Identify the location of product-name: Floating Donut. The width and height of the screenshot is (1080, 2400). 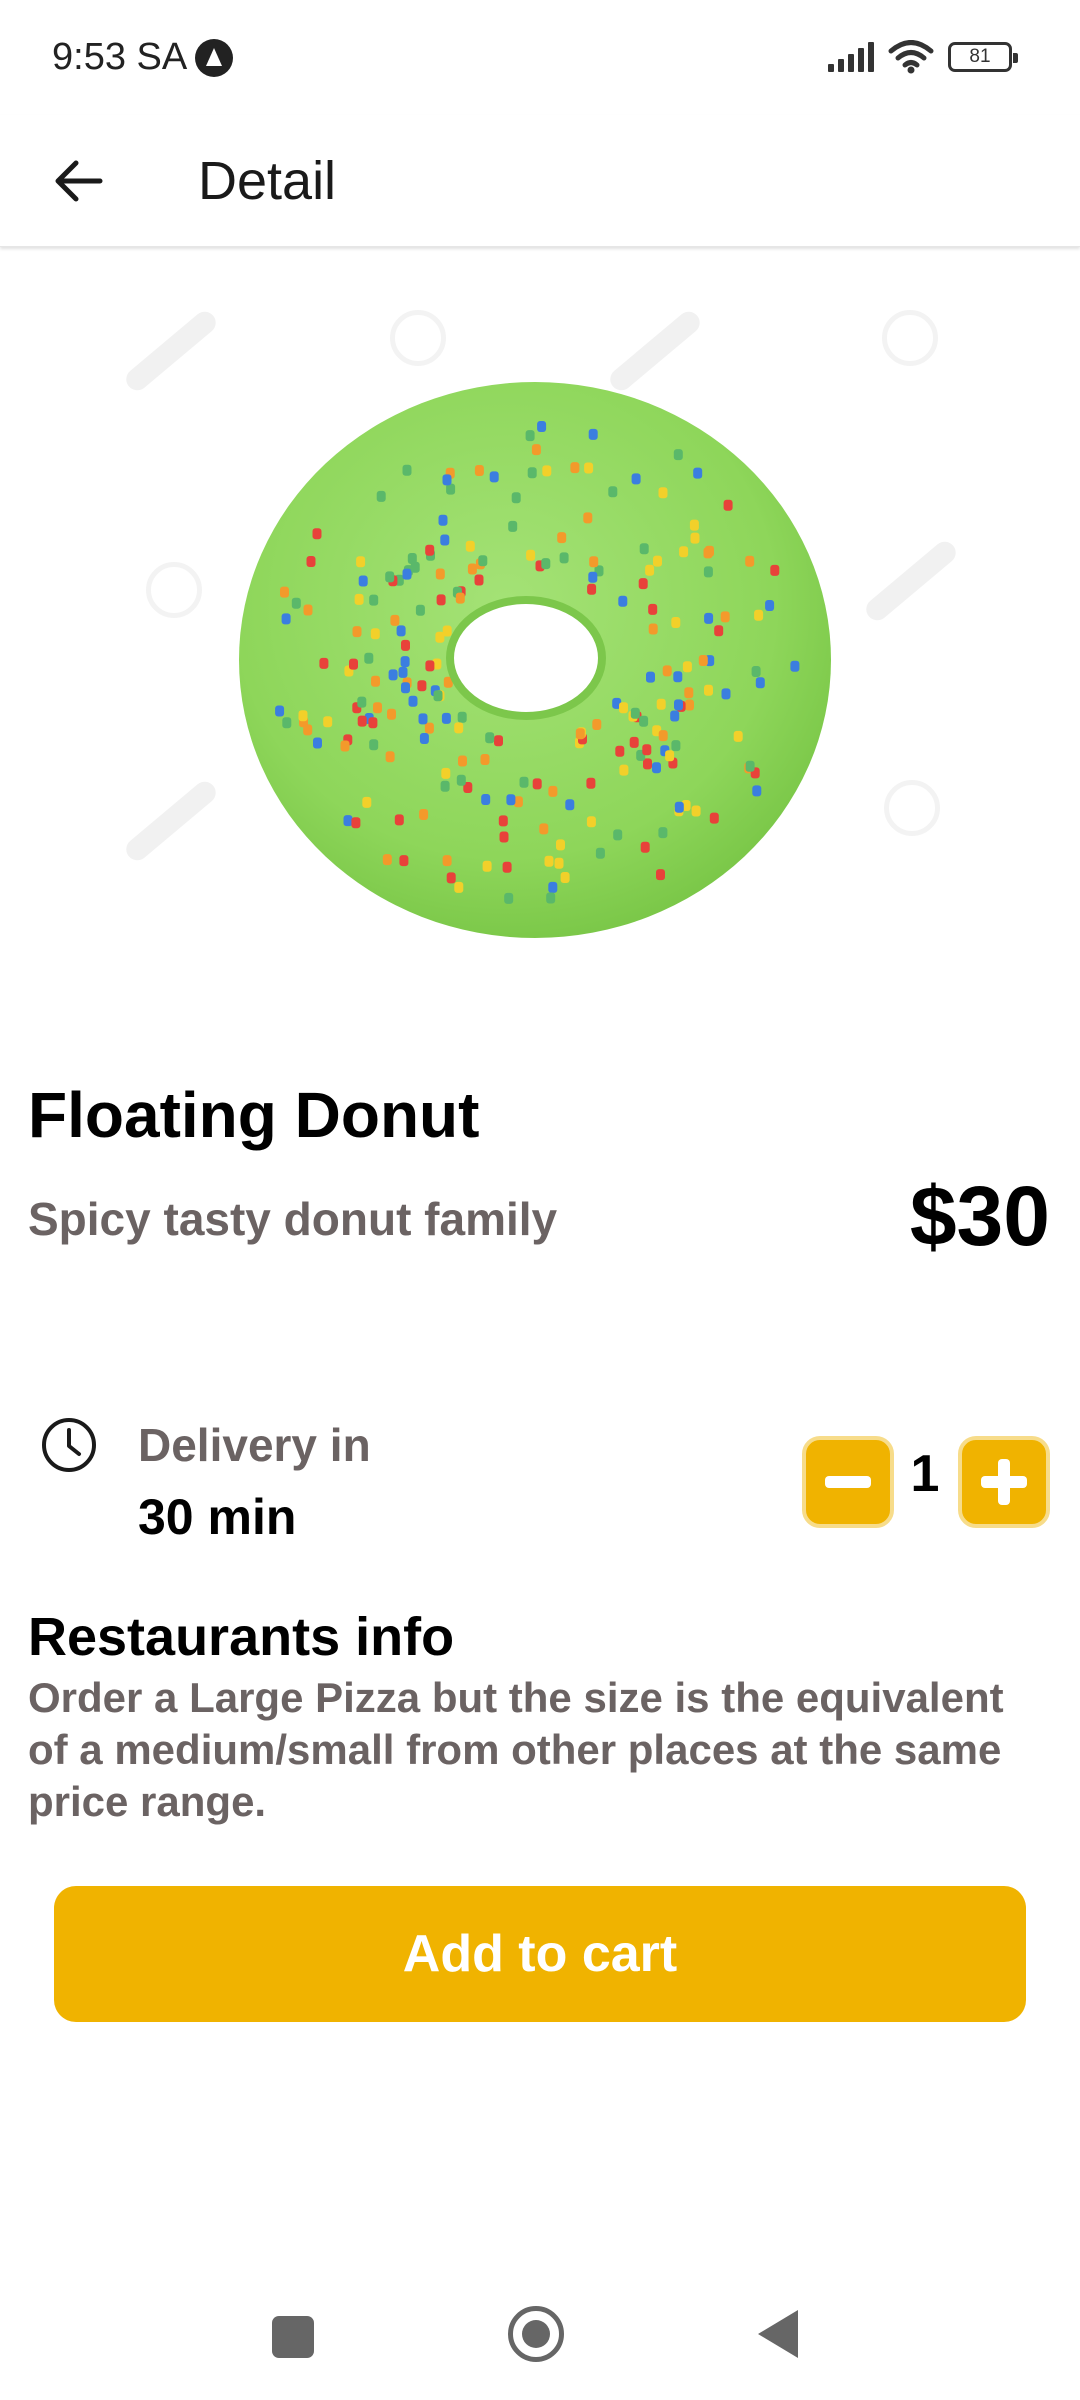
(254, 1115).